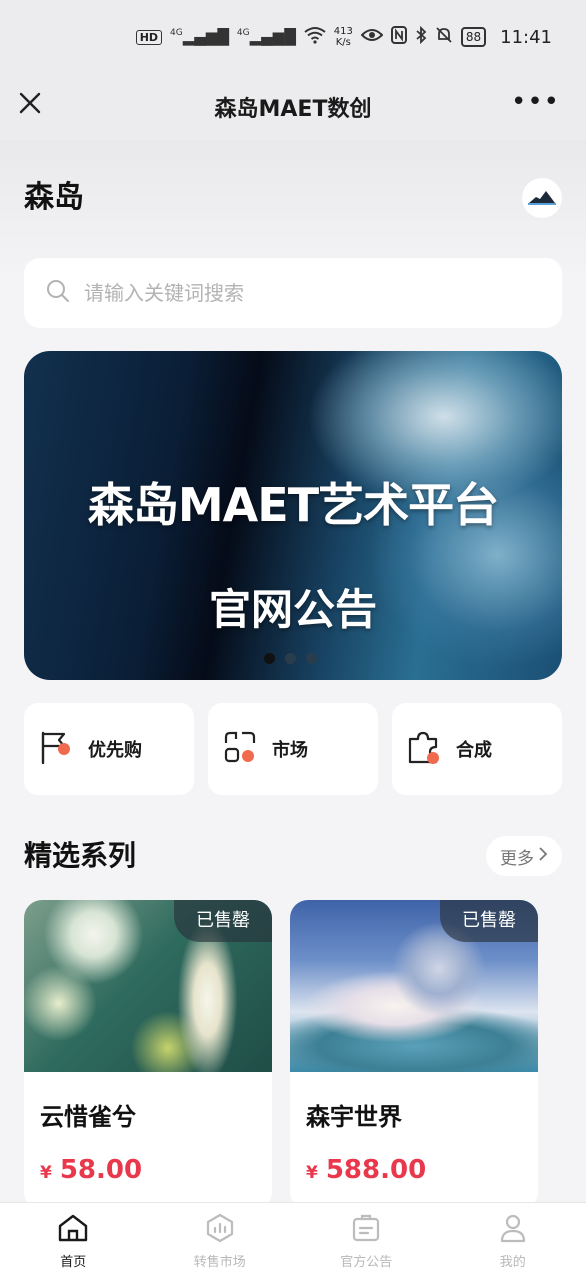  Describe the element at coordinates (243, 33) in the screenshot. I see `signal-label-2: 4G` at that location.